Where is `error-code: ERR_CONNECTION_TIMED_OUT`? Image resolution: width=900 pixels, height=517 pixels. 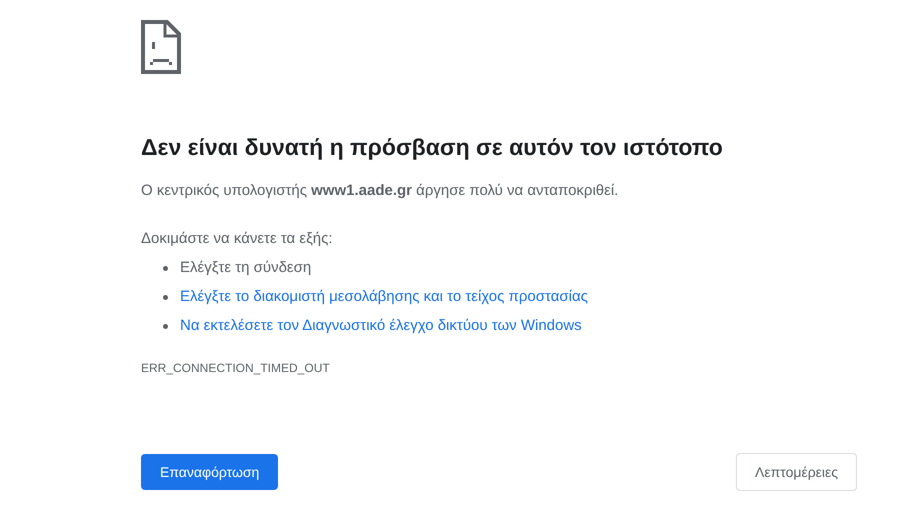 error-code: ERR_CONNECTION_TIMED_OUT is located at coordinates (236, 368).